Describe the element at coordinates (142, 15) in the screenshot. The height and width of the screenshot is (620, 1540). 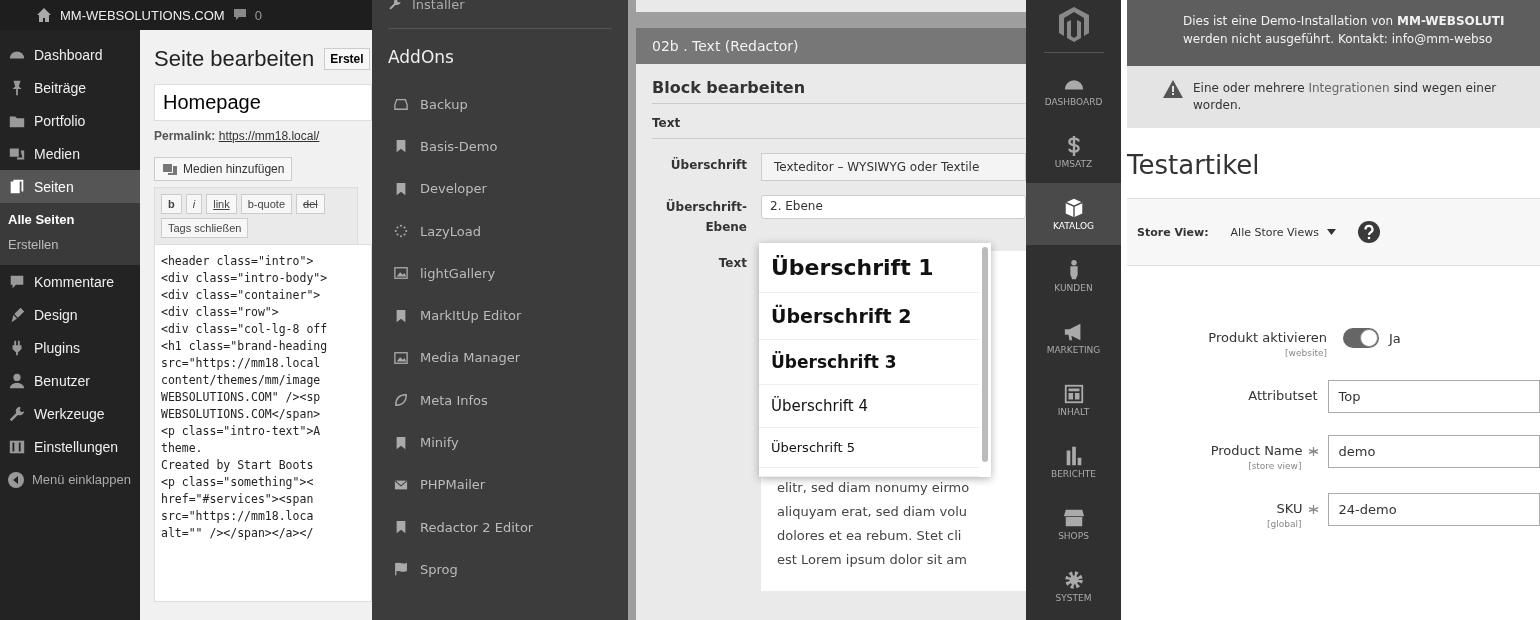
I see `site-name: MM-WEBSOLUTIONS.COM` at that location.